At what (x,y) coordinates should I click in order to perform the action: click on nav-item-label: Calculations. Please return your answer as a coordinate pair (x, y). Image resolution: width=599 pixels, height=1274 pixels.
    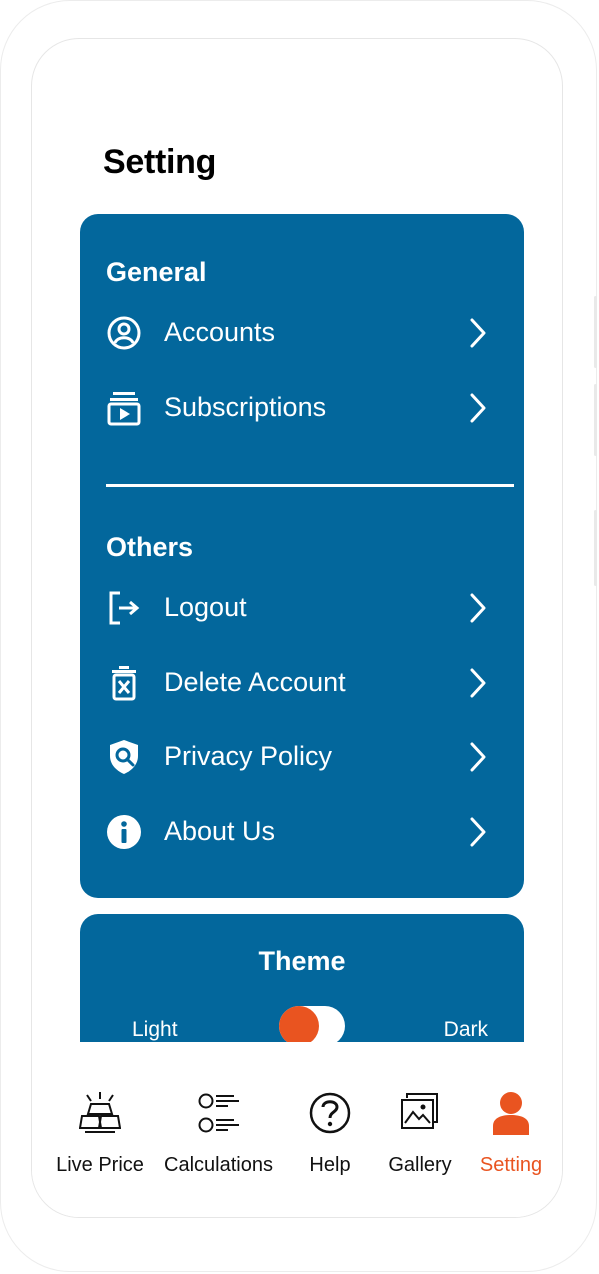
    Looking at the image, I should click on (218, 1165).